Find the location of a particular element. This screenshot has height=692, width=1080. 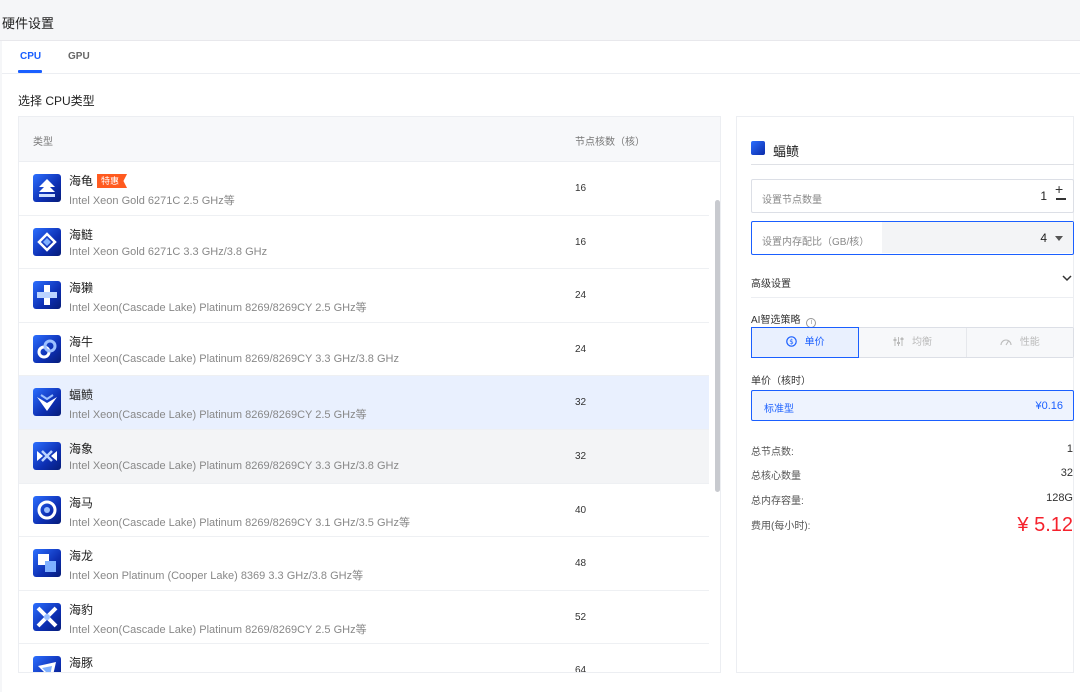

cpu-type-name-text: 蝠鲼 is located at coordinates (81, 395).